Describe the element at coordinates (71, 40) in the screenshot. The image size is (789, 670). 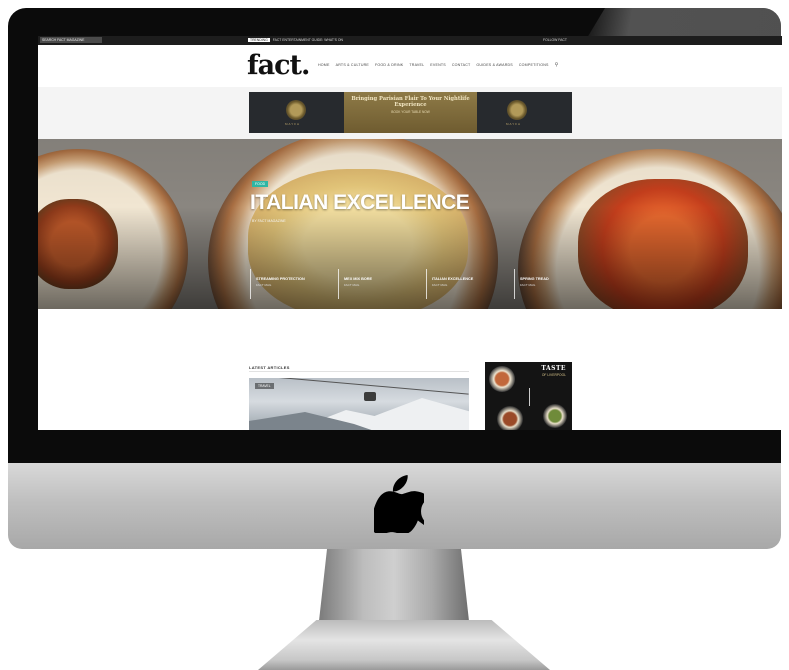
I see `topbar-search: SEARCH FACT MAGAZINE` at that location.